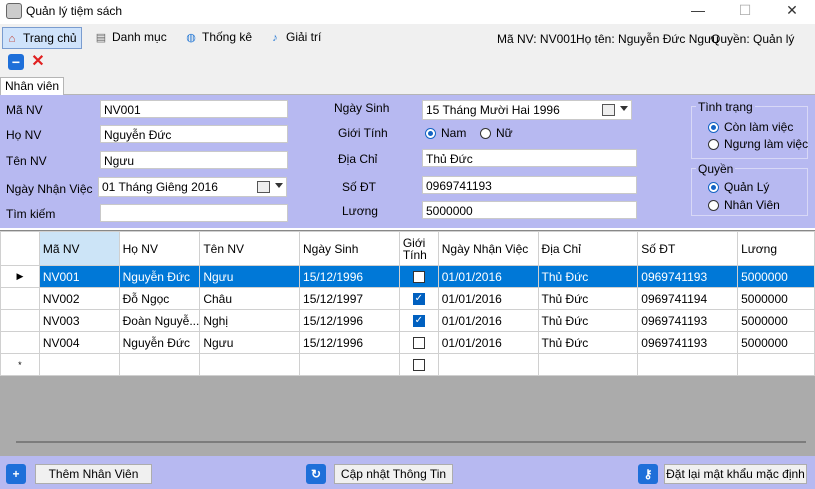  Describe the element at coordinates (79, 248) in the screenshot. I see `column-header-ma-nv: Mã NV` at that location.